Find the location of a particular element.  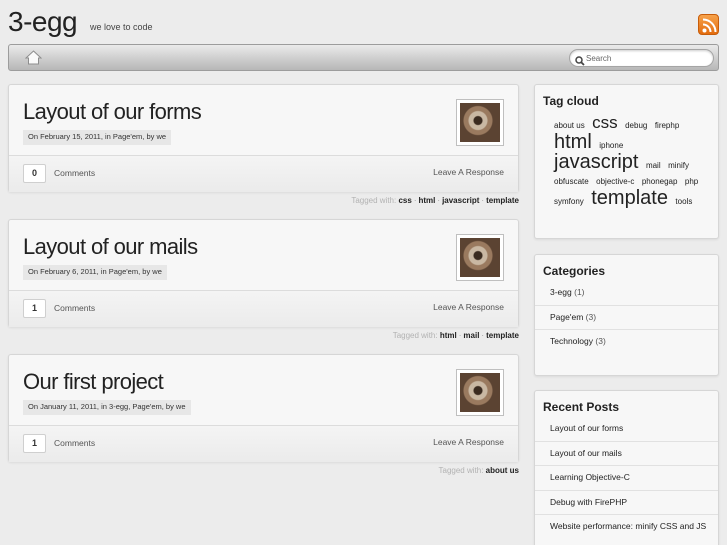

tag-cloud-link: objective-c is located at coordinates (615, 181).